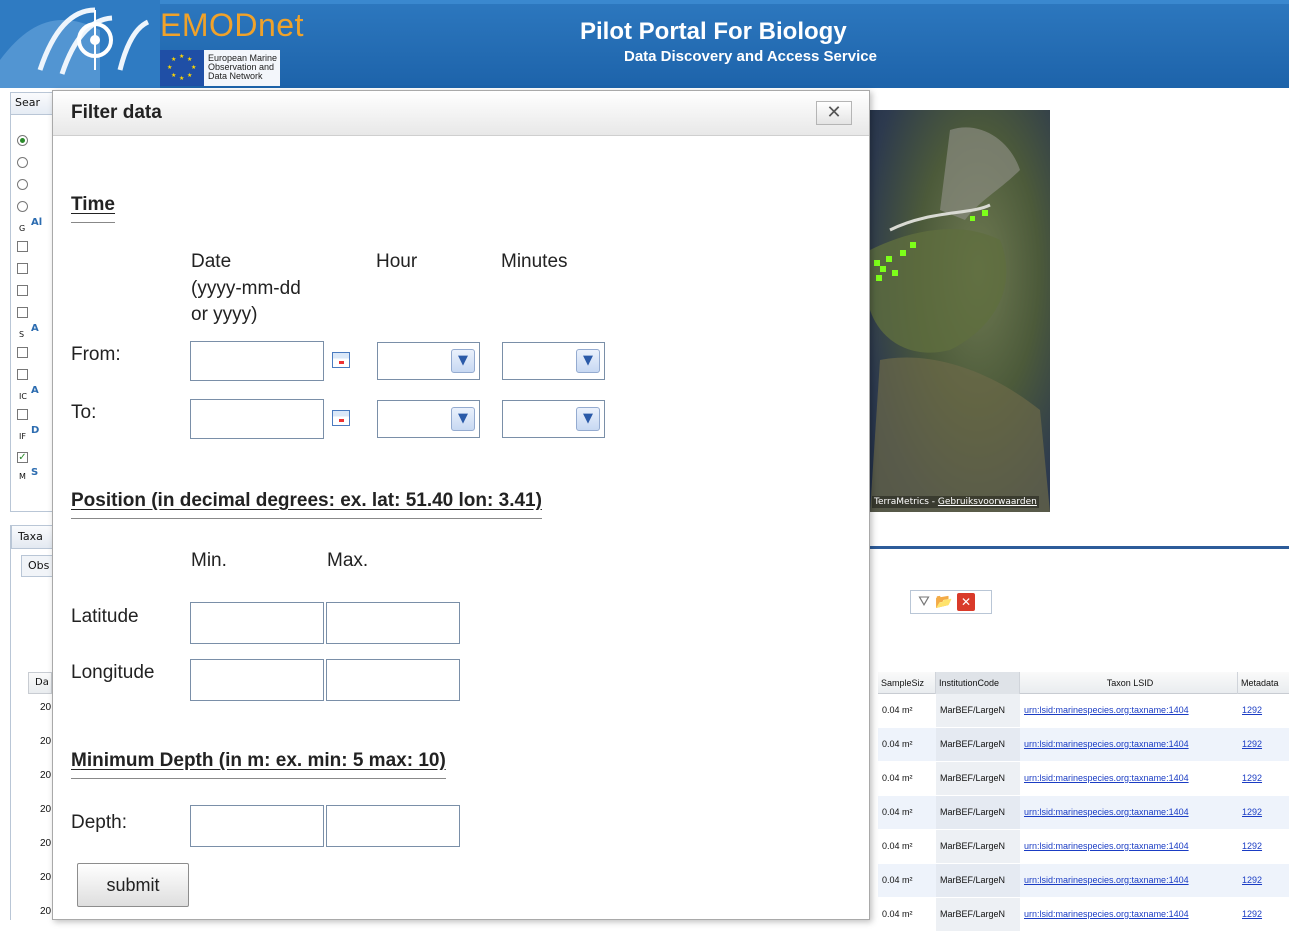 This screenshot has height=931, width=1289. What do you see at coordinates (257, 826) in the screenshot?
I see `depth-min-input` at bounding box center [257, 826].